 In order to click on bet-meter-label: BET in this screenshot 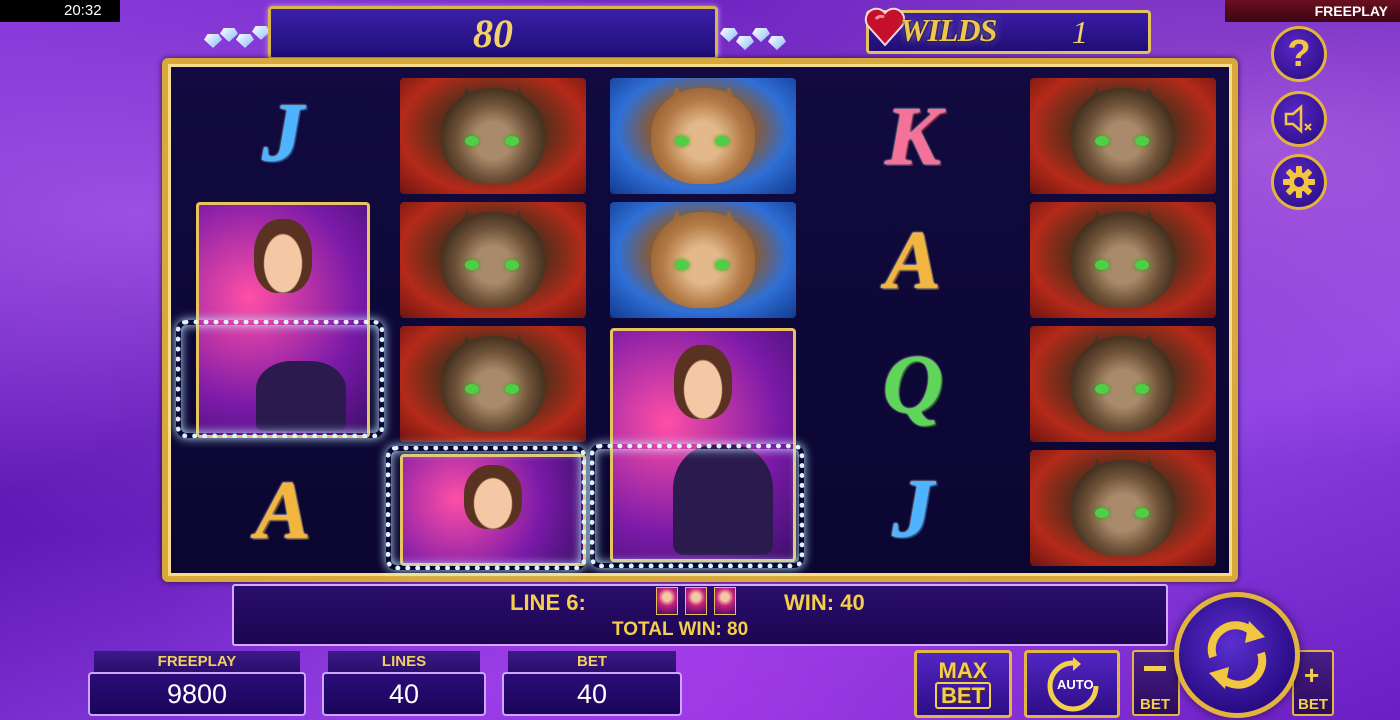, I will do `click(592, 662)`.